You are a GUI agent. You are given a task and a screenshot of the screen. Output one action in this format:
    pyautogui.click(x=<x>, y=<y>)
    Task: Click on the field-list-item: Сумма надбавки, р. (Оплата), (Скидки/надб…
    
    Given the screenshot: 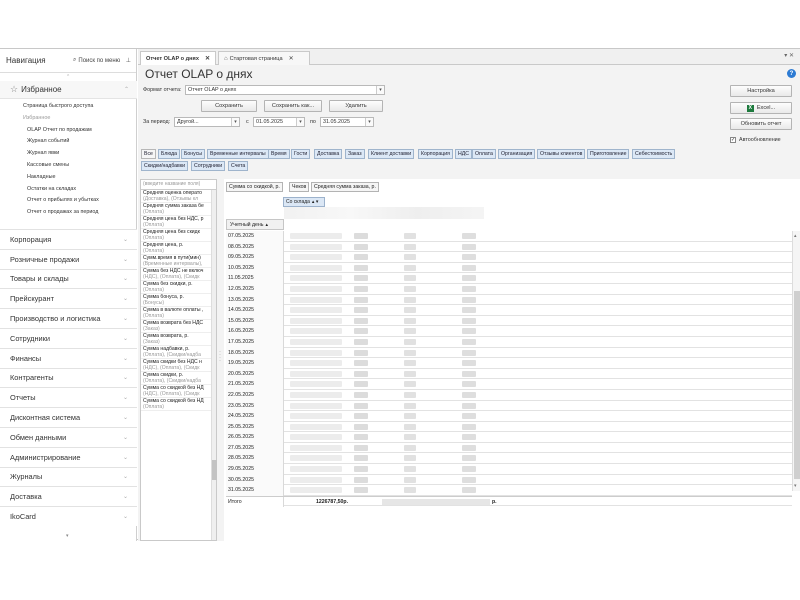 What is the action you would take?
    pyautogui.click(x=178, y=352)
    